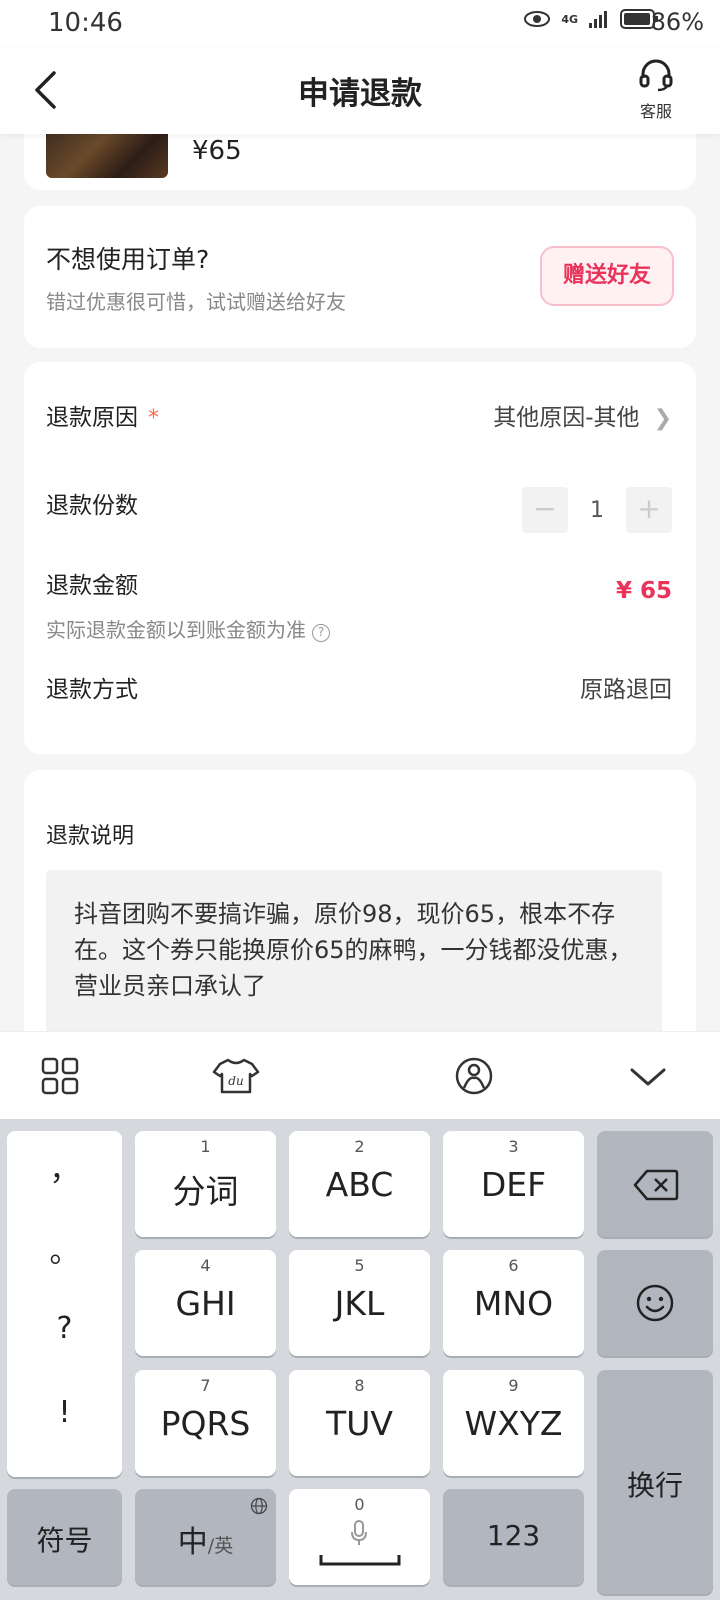  What do you see at coordinates (217, 151) in the screenshot?
I see `product-price: ¥65` at bounding box center [217, 151].